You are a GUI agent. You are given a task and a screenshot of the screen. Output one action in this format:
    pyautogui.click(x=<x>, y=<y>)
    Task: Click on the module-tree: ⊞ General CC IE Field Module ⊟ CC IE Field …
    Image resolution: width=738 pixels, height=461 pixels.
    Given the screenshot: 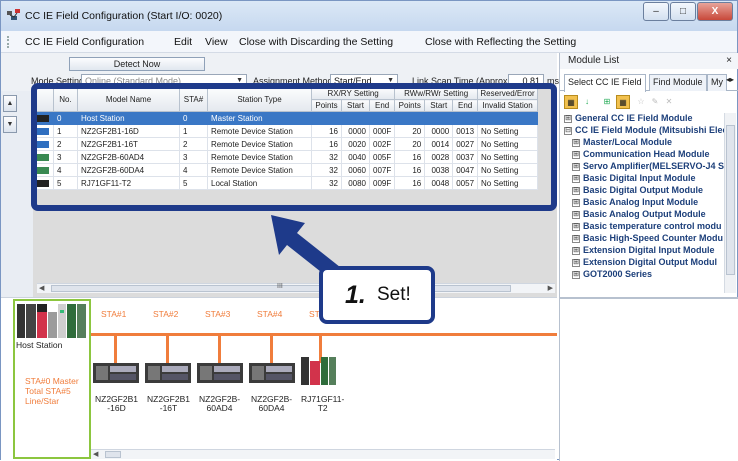 What is the action you would take?
    pyautogui.click(x=643, y=203)
    